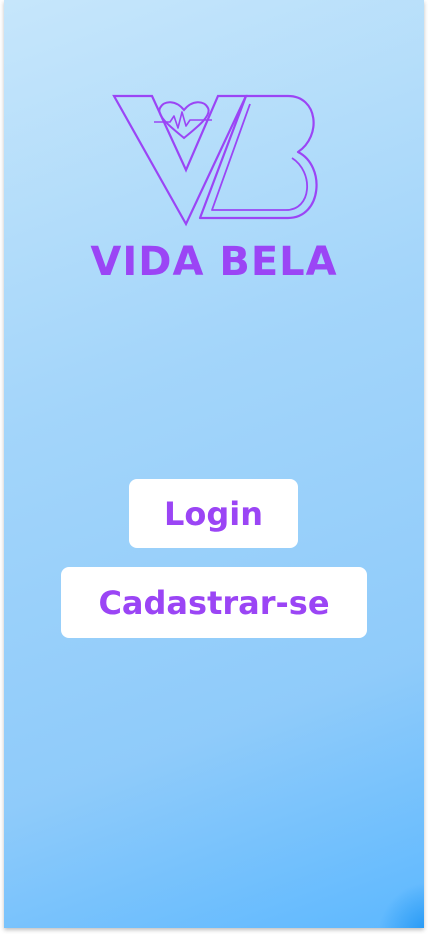 This screenshot has height=934, width=428. What do you see at coordinates (214, 262) in the screenshot?
I see `brand-name: VIDA BELA` at bounding box center [214, 262].